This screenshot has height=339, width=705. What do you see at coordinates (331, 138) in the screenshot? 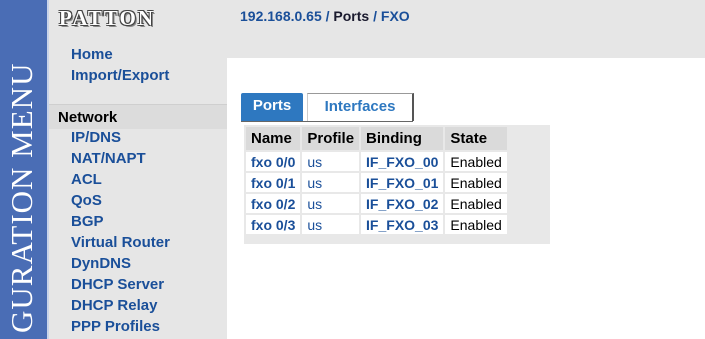
I see `column-header-profile: Profile` at bounding box center [331, 138].